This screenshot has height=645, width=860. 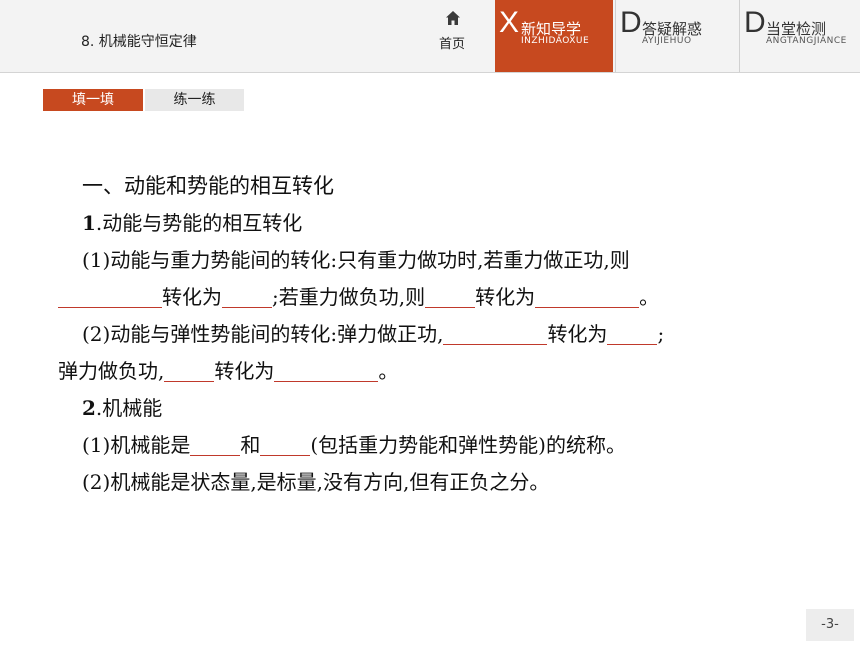 I want to click on paragraph-4: (1)机械能是 和 (包括重力势能和弹性势能)的统称。, so click(x=438, y=445).